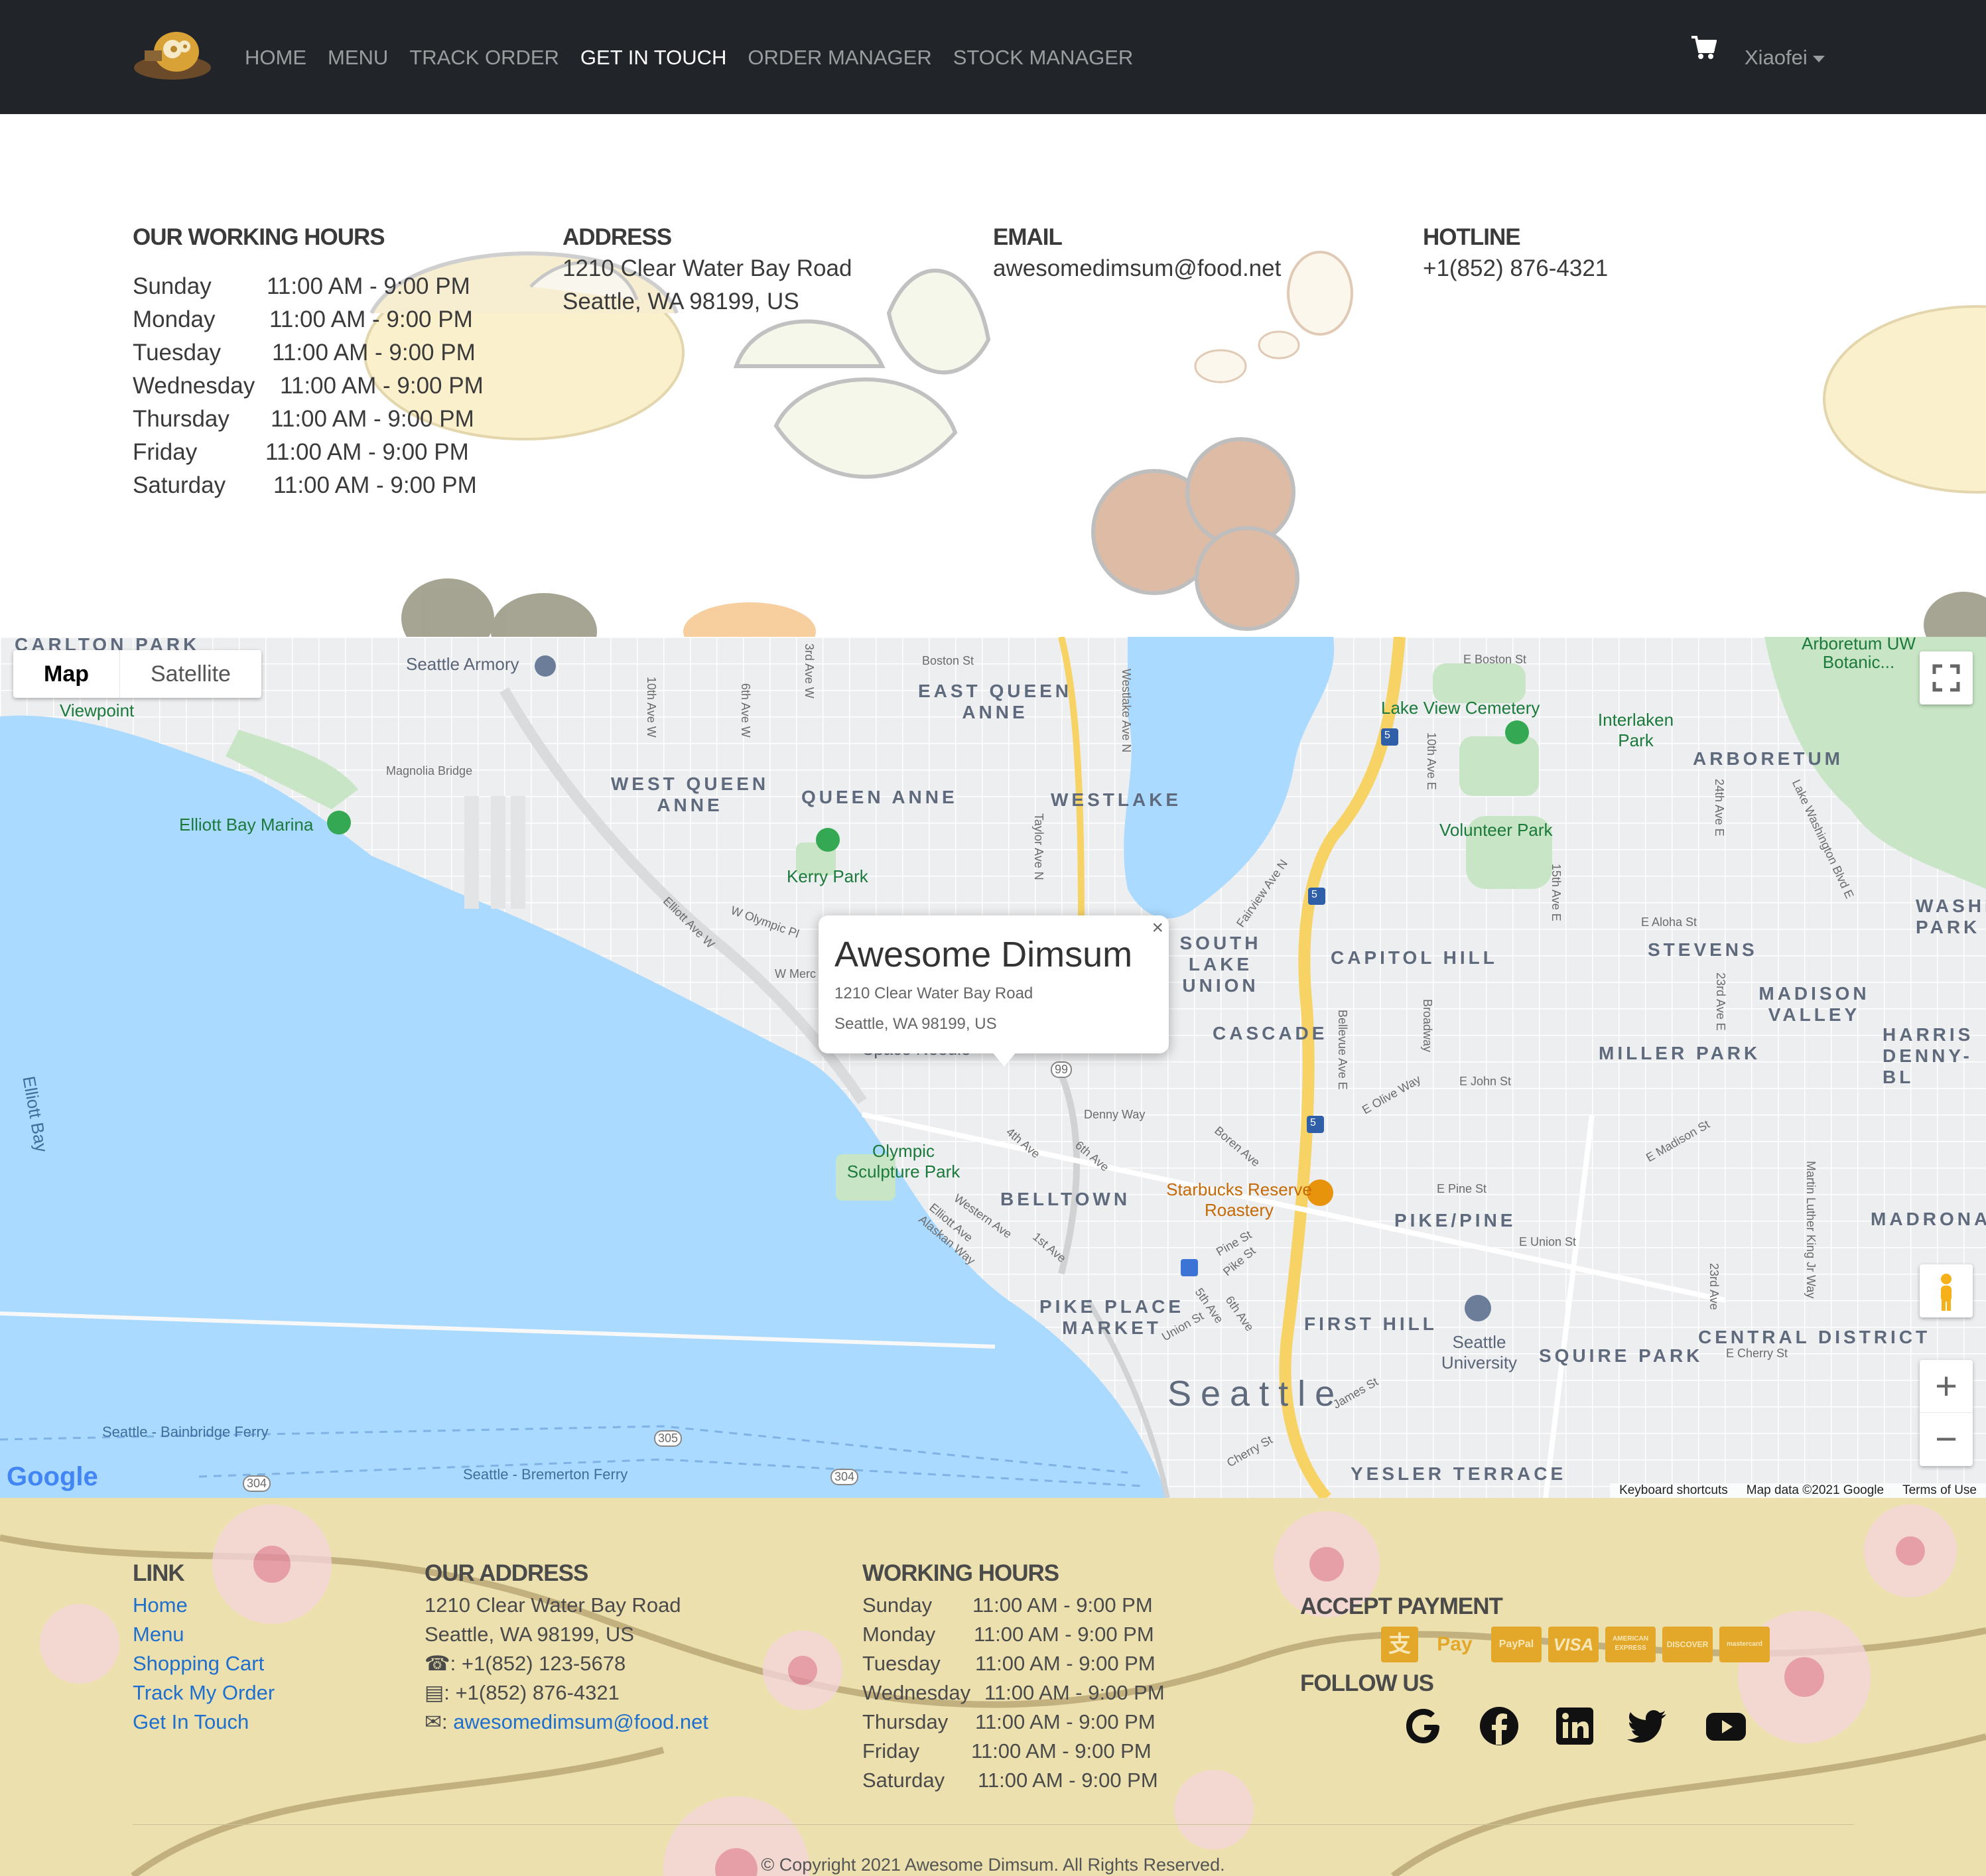 The image size is (1986, 1876). I want to click on user-dropdown: Xiaofei, so click(1785, 57).